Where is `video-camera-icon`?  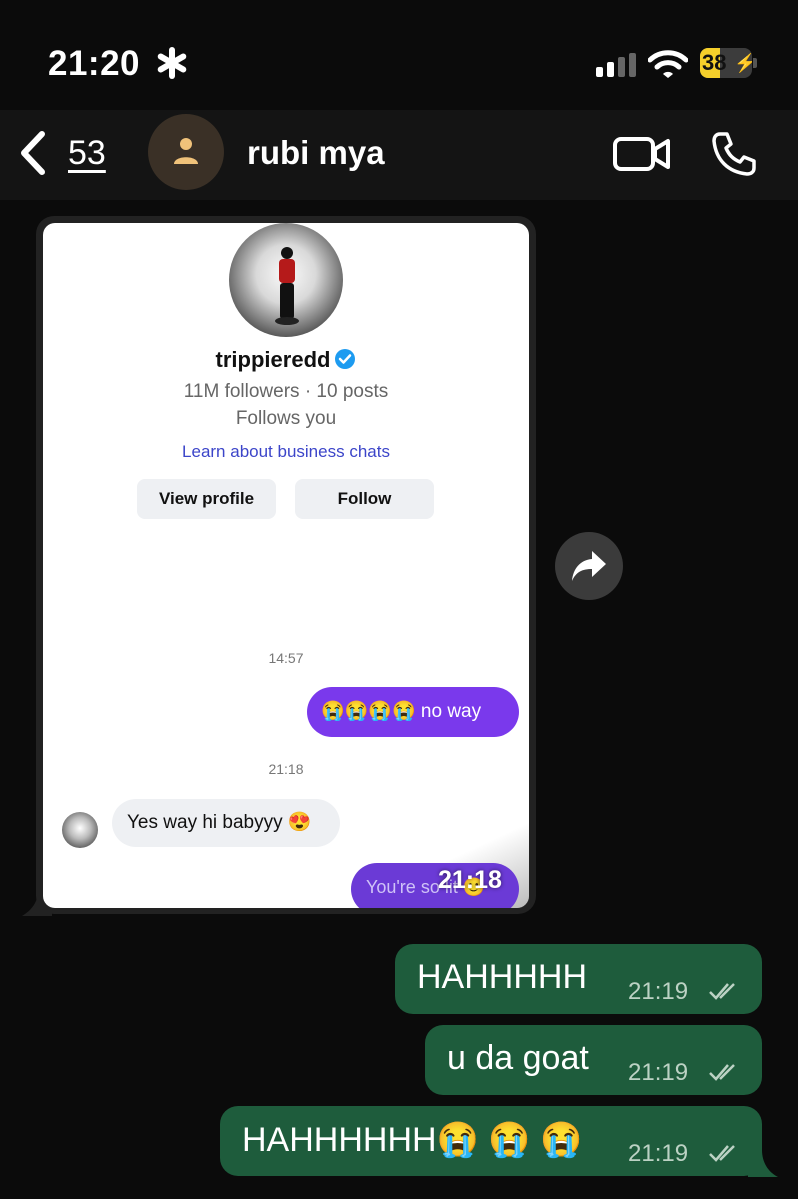
video-camera-icon is located at coordinates (642, 154).